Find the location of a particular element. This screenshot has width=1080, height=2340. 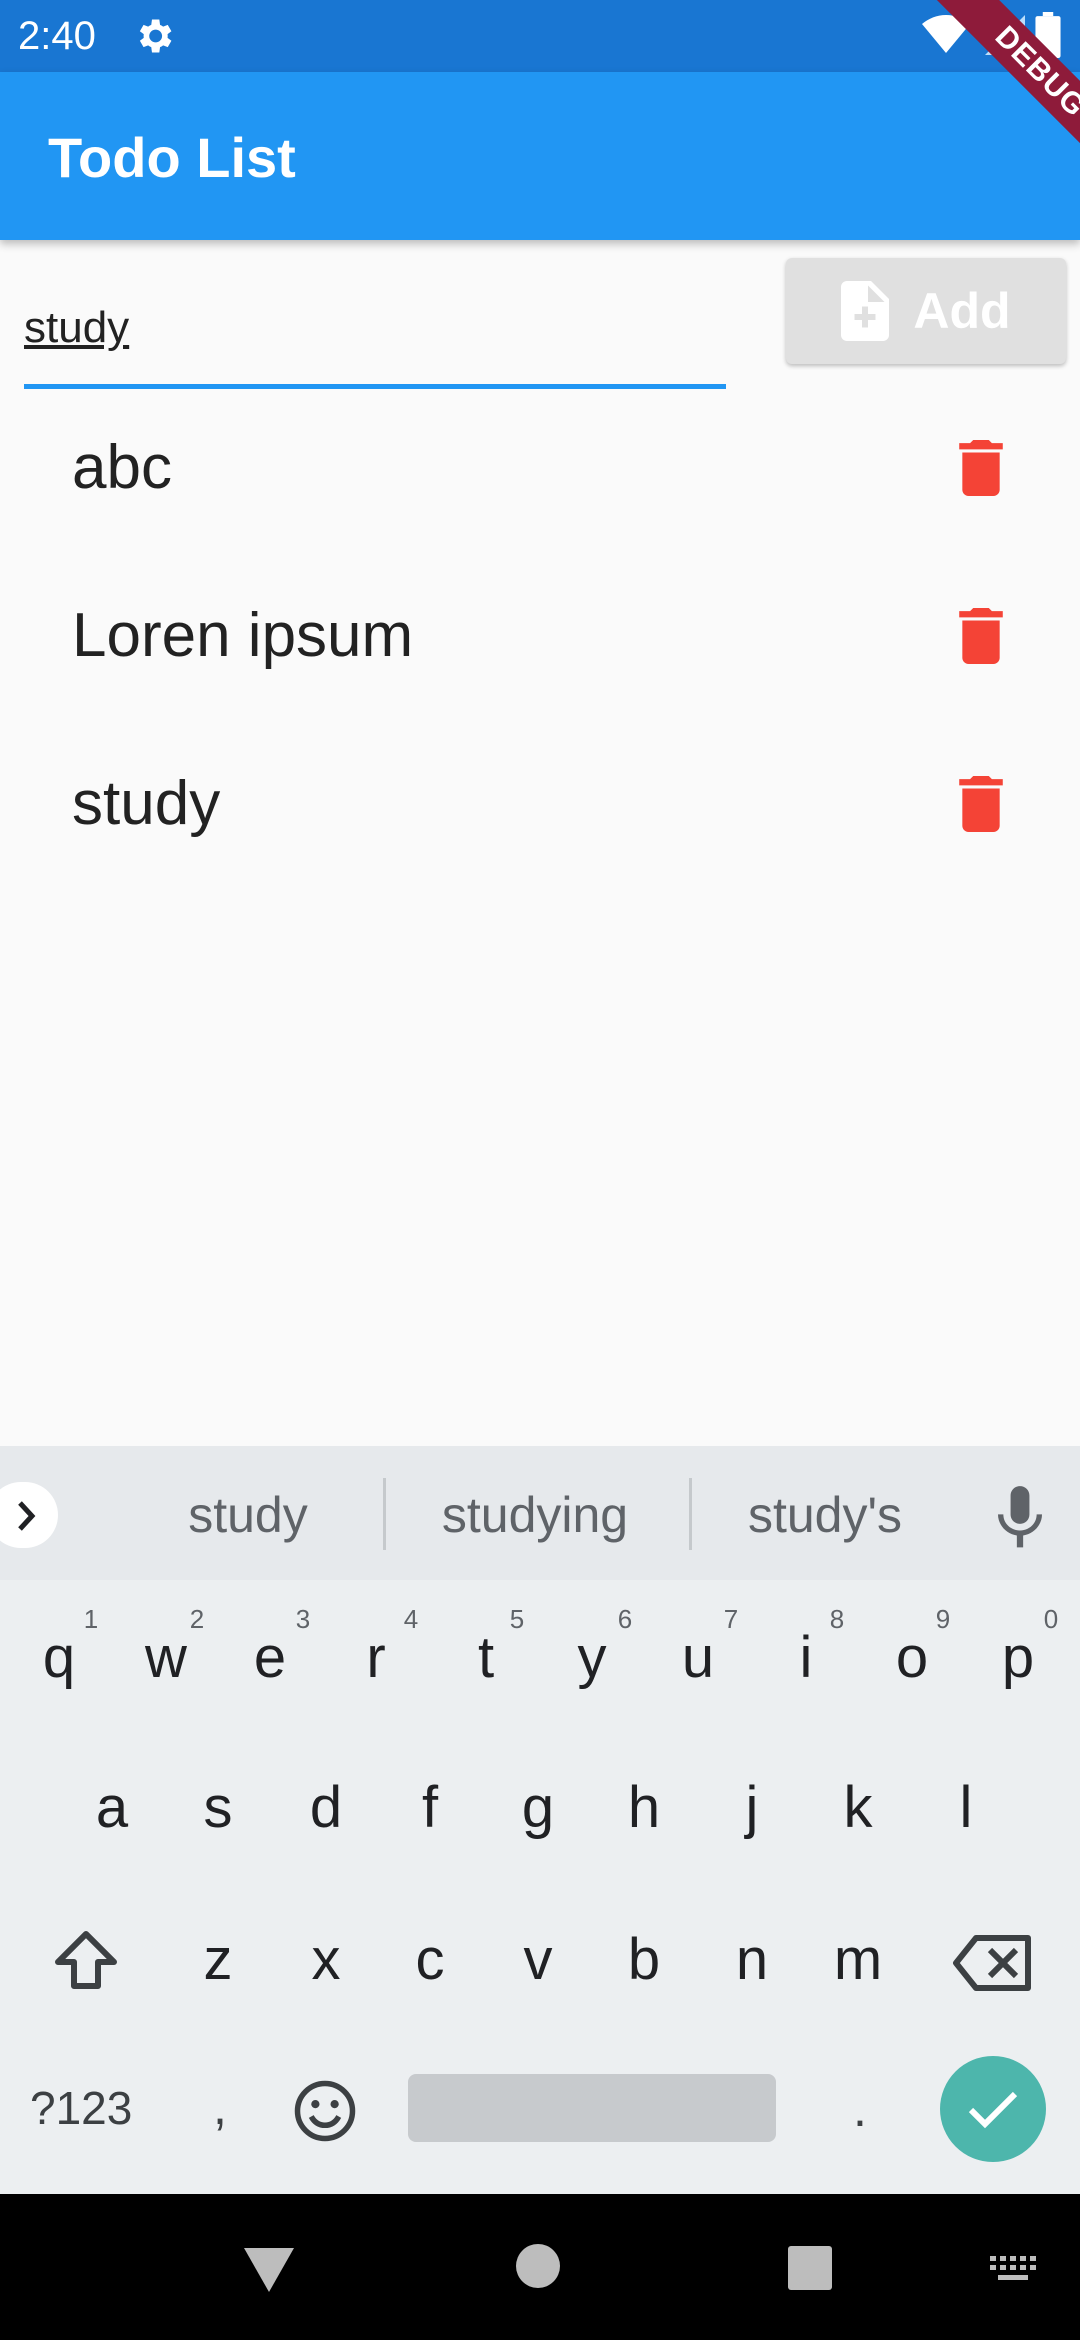

key-x: x is located at coordinates (326, 1960).